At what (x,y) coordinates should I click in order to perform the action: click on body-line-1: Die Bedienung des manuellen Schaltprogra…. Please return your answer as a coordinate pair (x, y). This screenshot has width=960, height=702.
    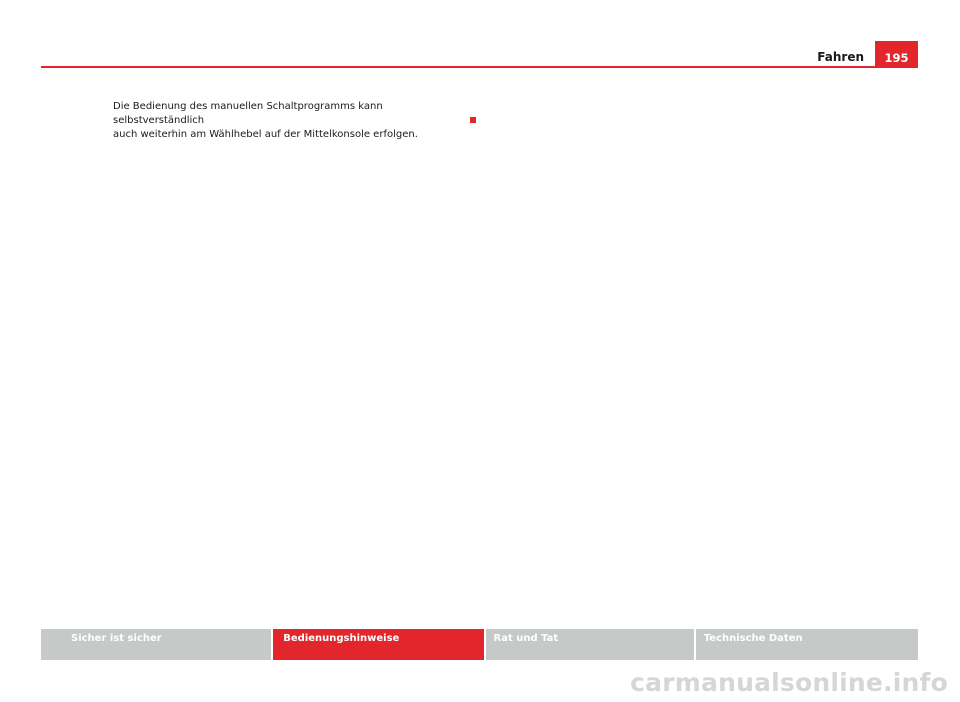
    Looking at the image, I should click on (248, 113).